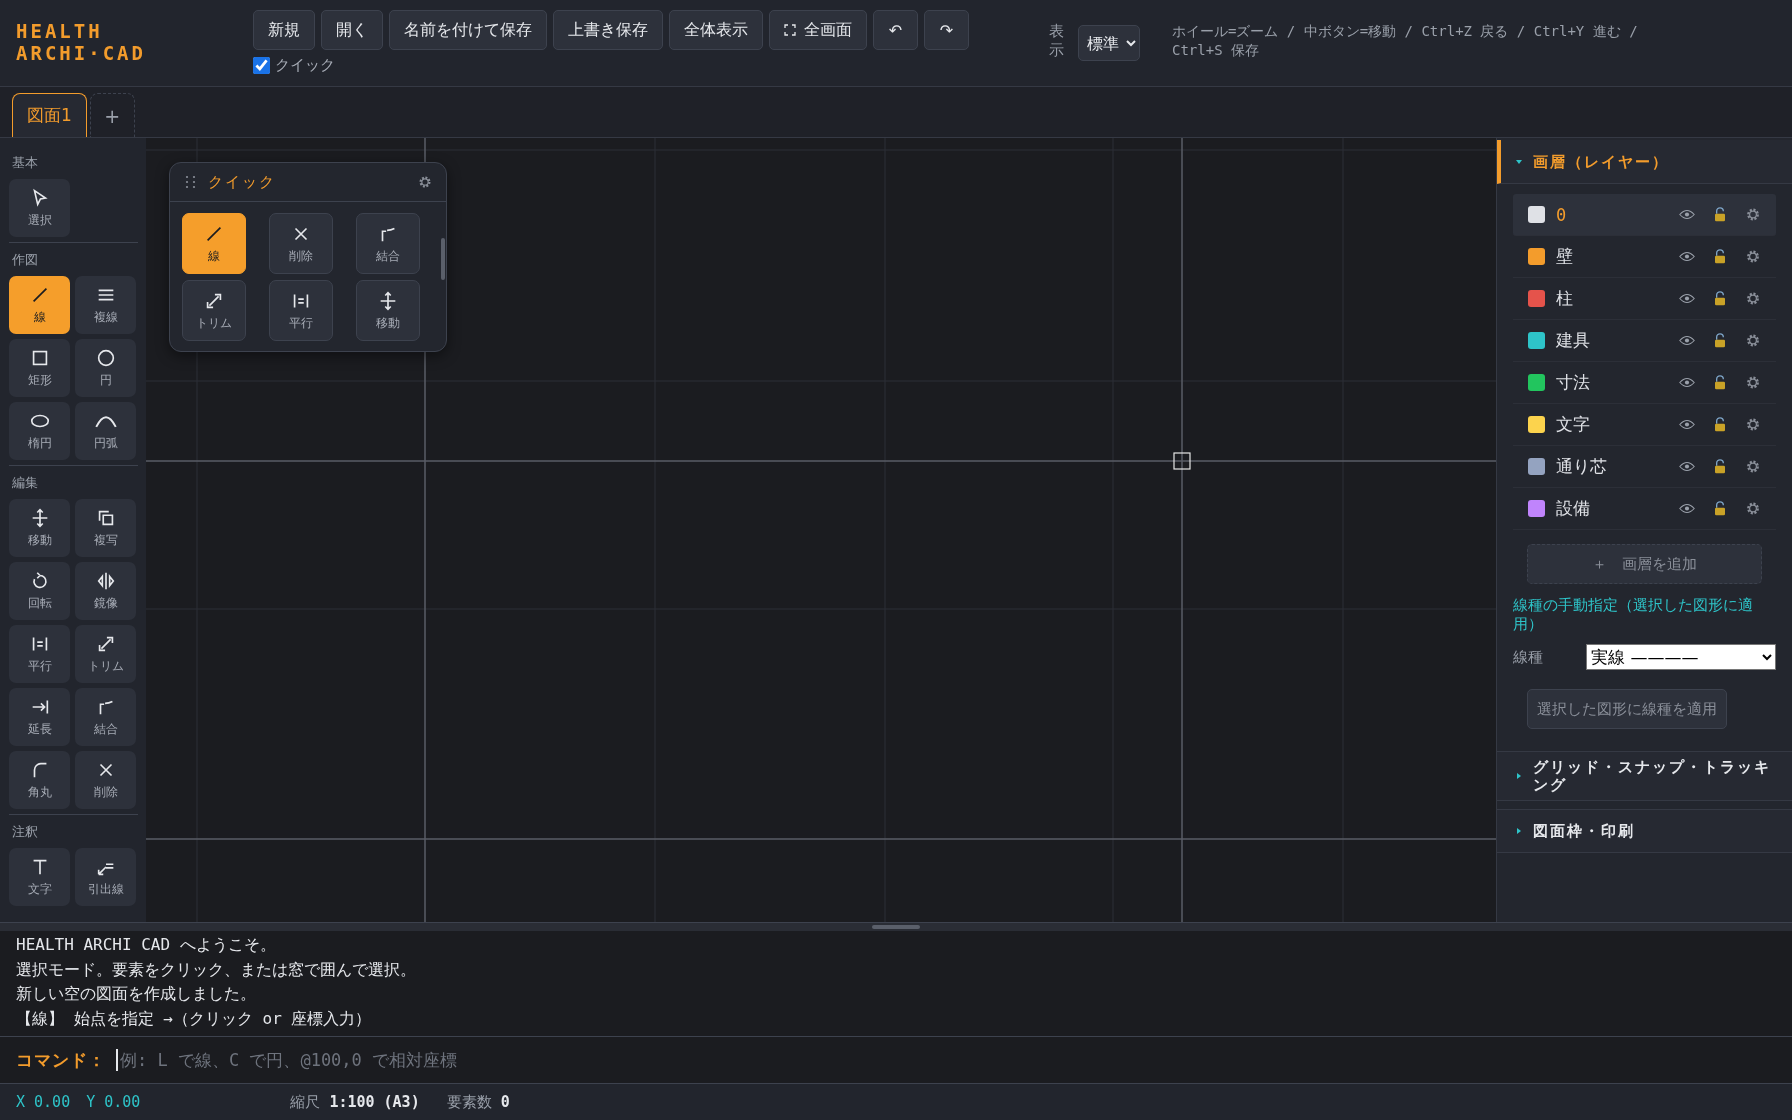 The height and width of the screenshot is (1120, 1792). What do you see at coordinates (1644, 425) in the screenshot?
I see `layer-row: 文字` at bounding box center [1644, 425].